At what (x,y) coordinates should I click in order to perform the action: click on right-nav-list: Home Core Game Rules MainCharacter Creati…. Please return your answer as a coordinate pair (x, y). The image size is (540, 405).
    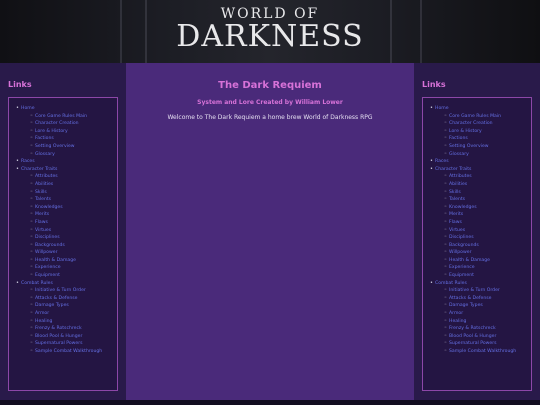
    Looking at the image, I should click on (477, 227).